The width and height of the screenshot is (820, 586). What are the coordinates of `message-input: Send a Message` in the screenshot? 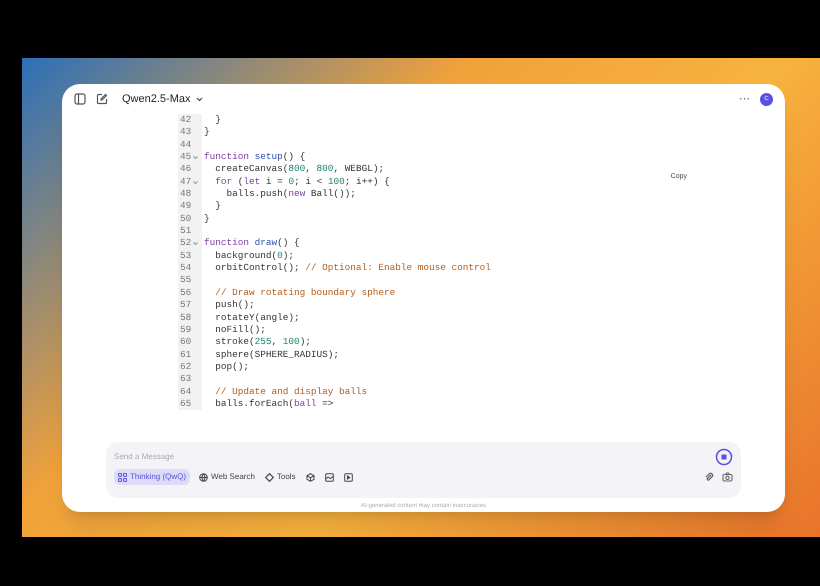 It's located at (414, 457).